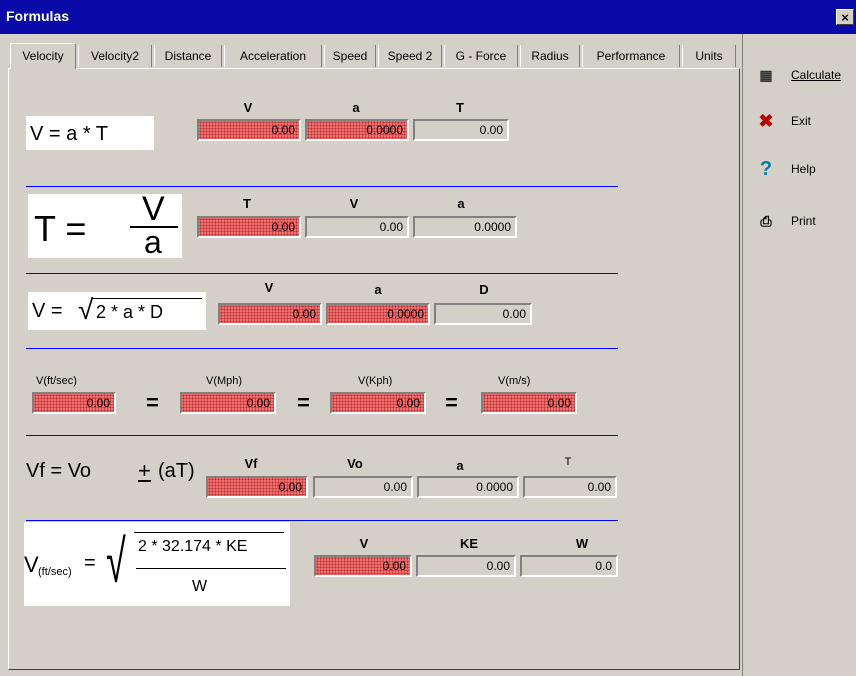 This screenshot has height=676, width=856. What do you see at coordinates (428, 17) in the screenshot?
I see `title-bar: Formulas ×` at bounding box center [428, 17].